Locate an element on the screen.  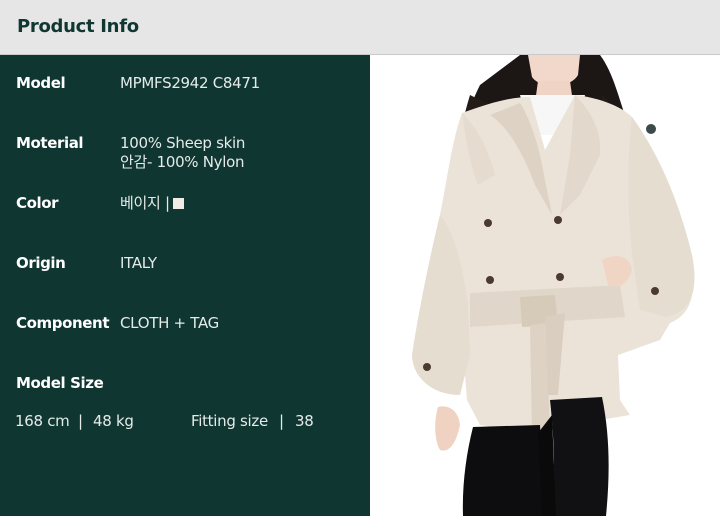
model-size-label: Model Size is located at coordinates (60, 383).